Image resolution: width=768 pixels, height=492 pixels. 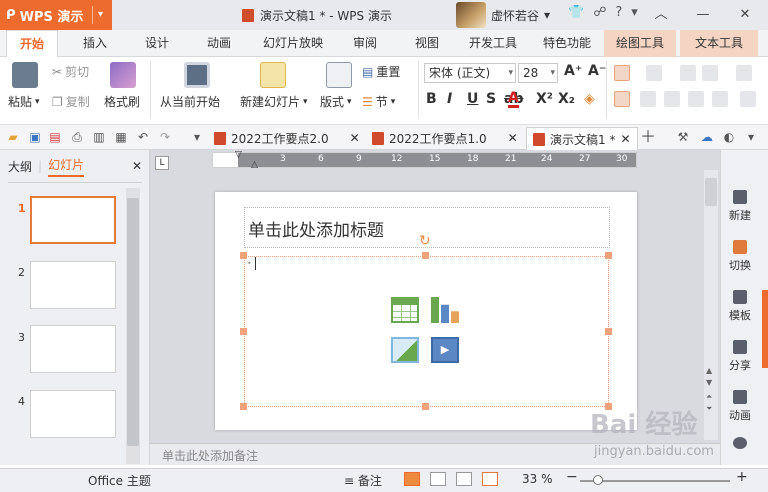 What do you see at coordinates (25, 75) in the screenshot?
I see `paste-icon` at bounding box center [25, 75].